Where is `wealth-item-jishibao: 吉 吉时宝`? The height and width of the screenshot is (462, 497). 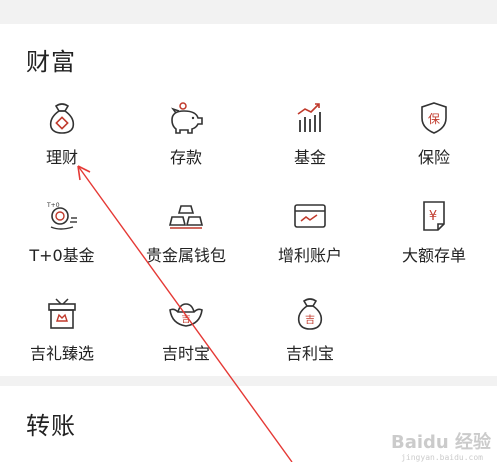
wealth-item-jishibao: 吉 吉时宝 is located at coordinates (186, 332).